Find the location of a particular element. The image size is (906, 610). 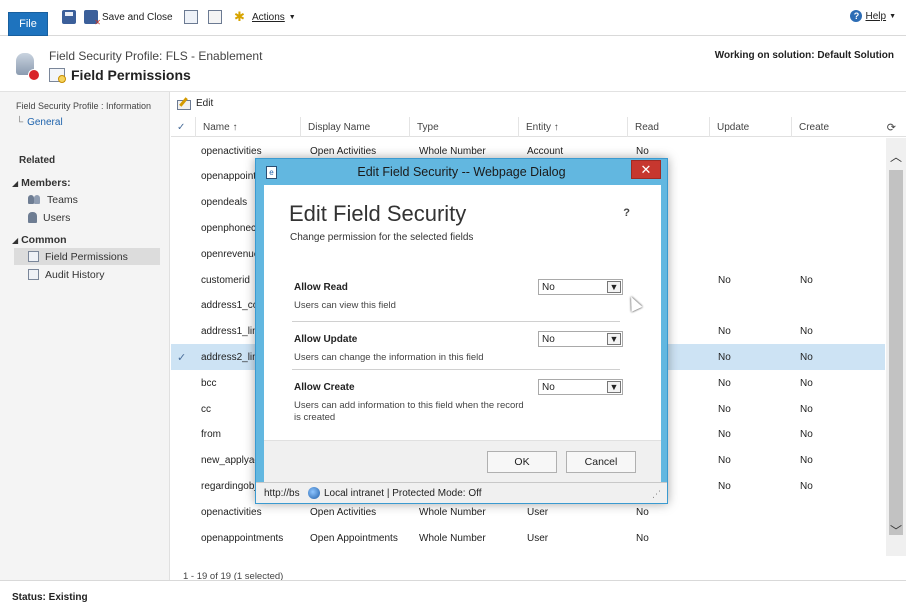

column-header-display-name: Display Name is located at coordinates (354, 127).